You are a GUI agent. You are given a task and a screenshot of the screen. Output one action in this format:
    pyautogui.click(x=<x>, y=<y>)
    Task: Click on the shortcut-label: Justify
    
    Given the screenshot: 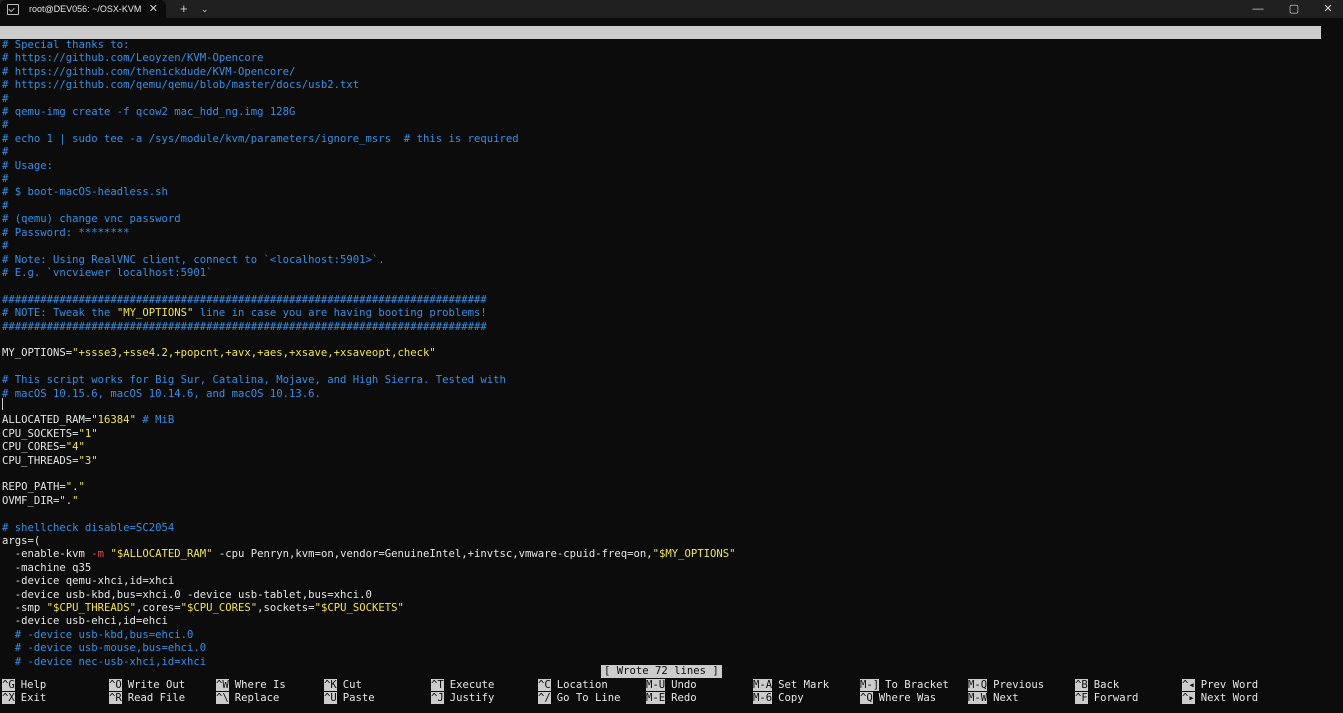 What is the action you would take?
    pyautogui.click(x=472, y=698)
    